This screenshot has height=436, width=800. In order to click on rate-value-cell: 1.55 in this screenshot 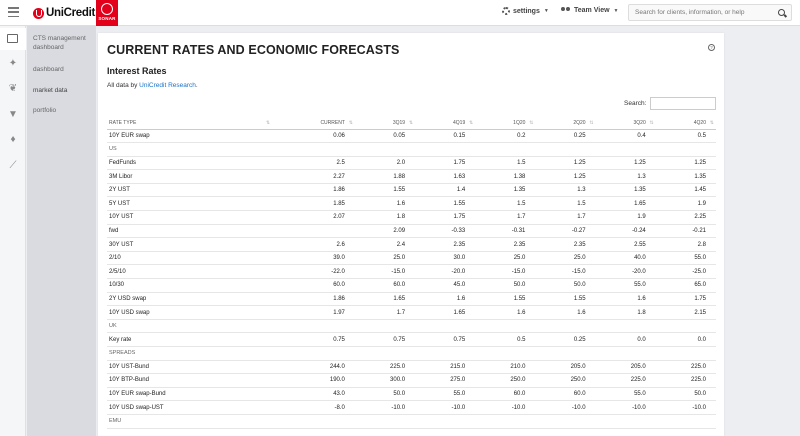, I will do `click(505, 299)`.